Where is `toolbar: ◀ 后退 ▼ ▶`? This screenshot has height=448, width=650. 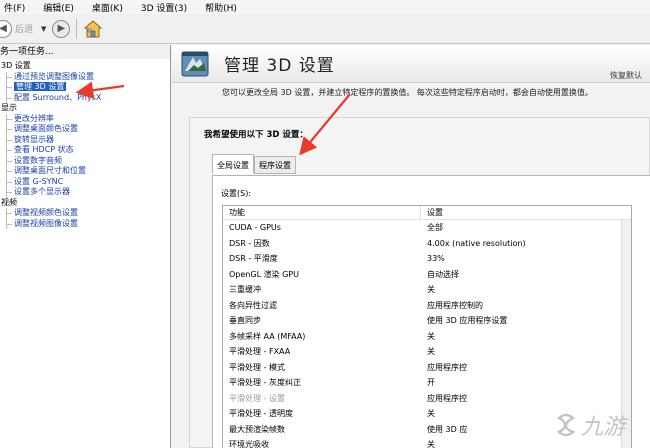
toolbar: ◀ 后退 ▼ ▶ is located at coordinates (325, 29).